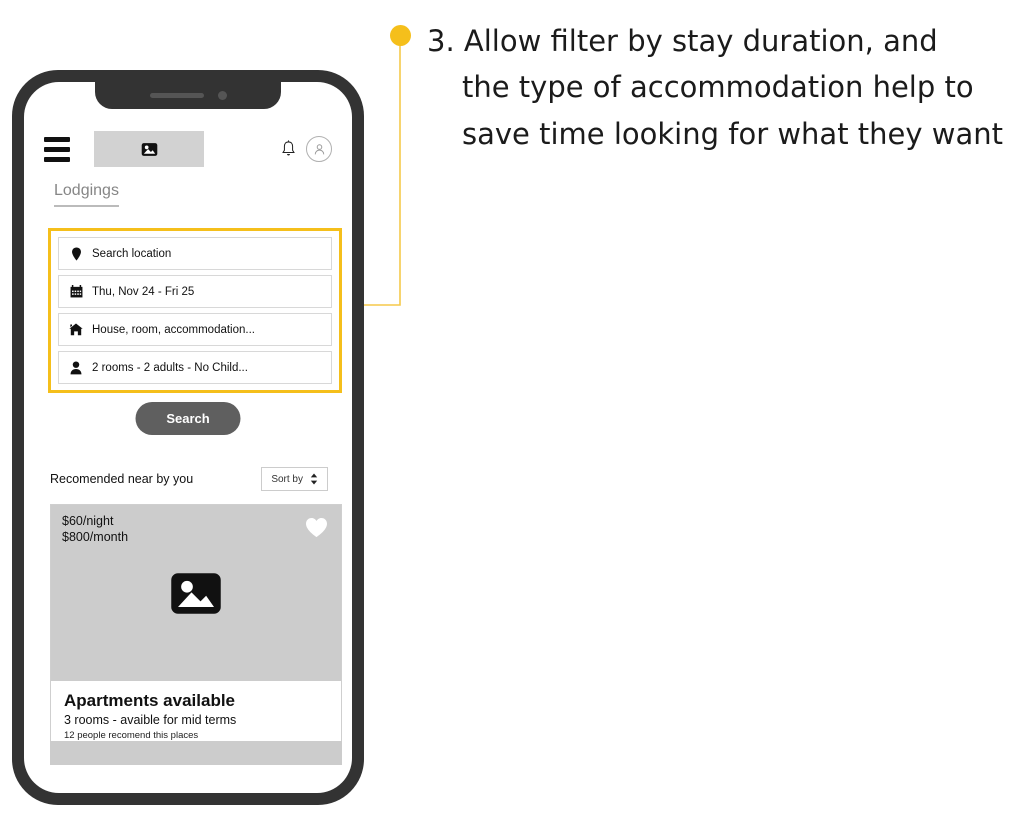  What do you see at coordinates (682, 41) in the screenshot?
I see `annotation-line-1: 3. Allow filter by stay duration, and` at bounding box center [682, 41].